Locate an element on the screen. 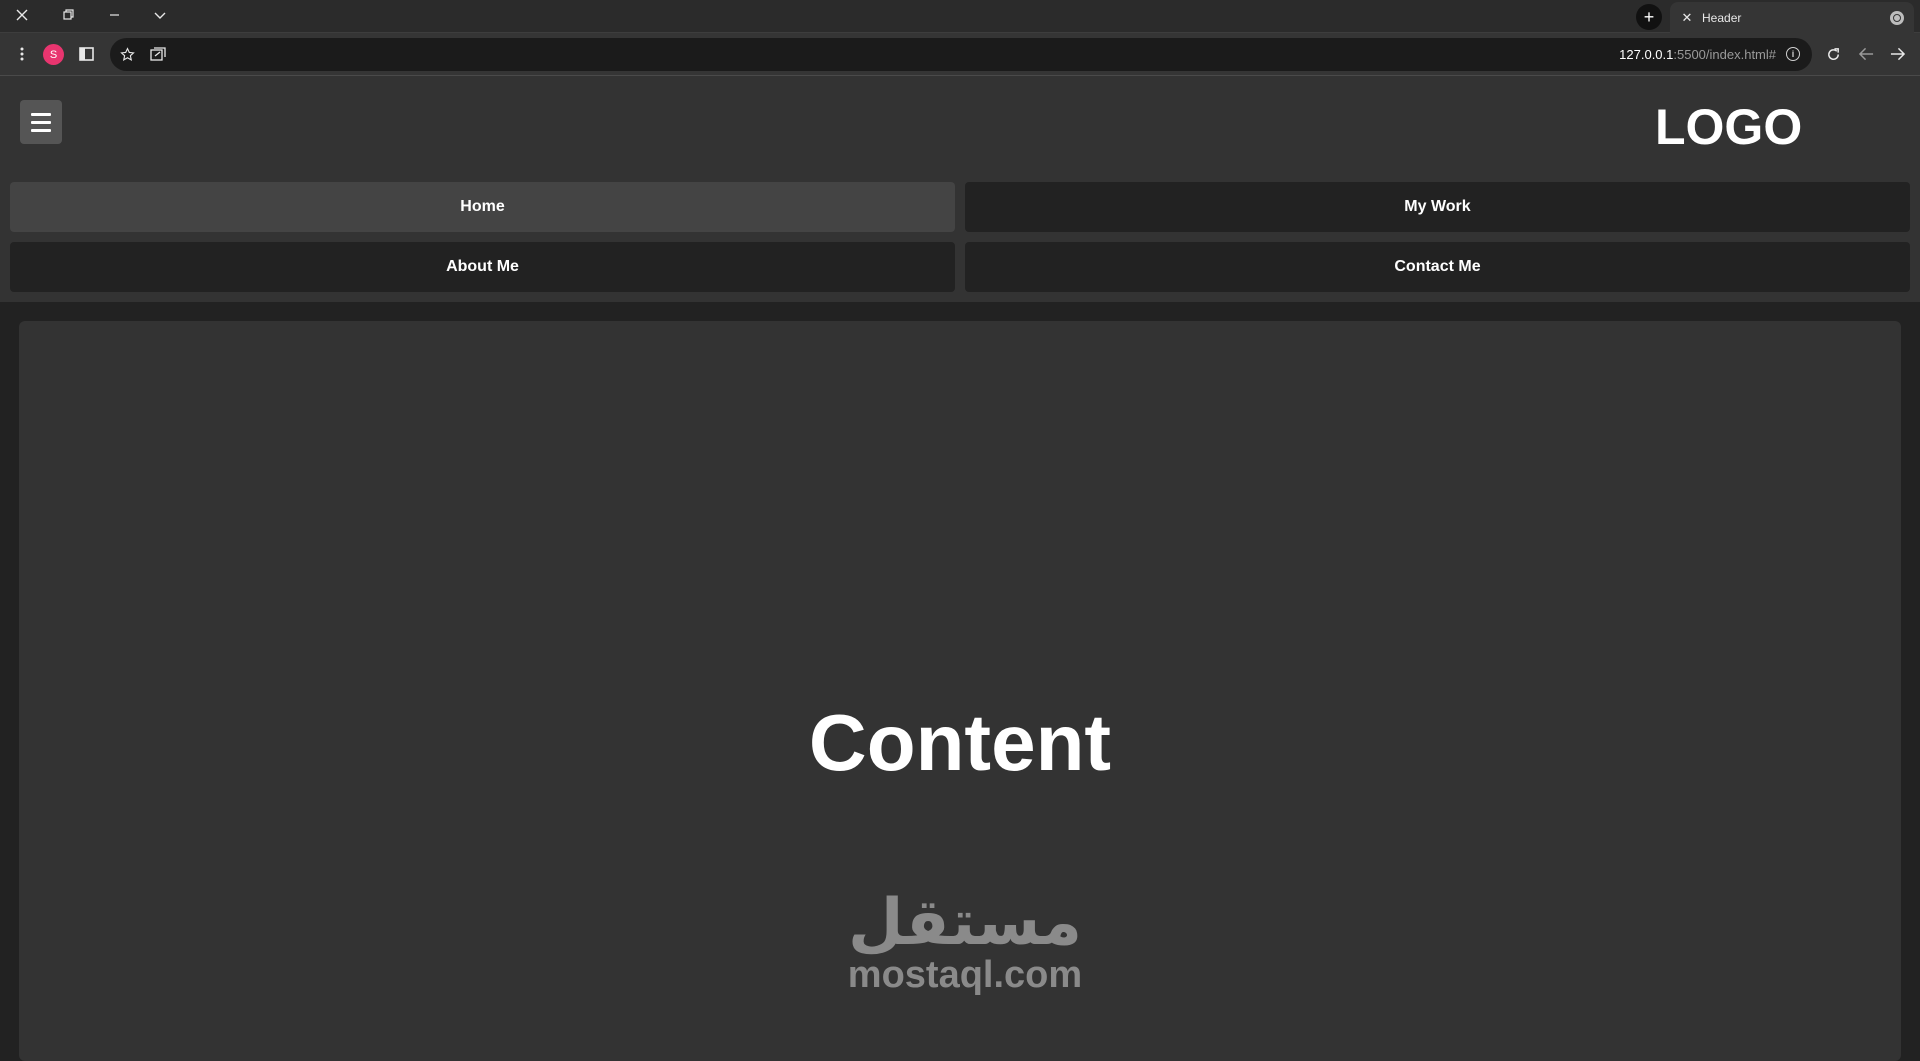  nav-item-home: Home is located at coordinates (482, 207).